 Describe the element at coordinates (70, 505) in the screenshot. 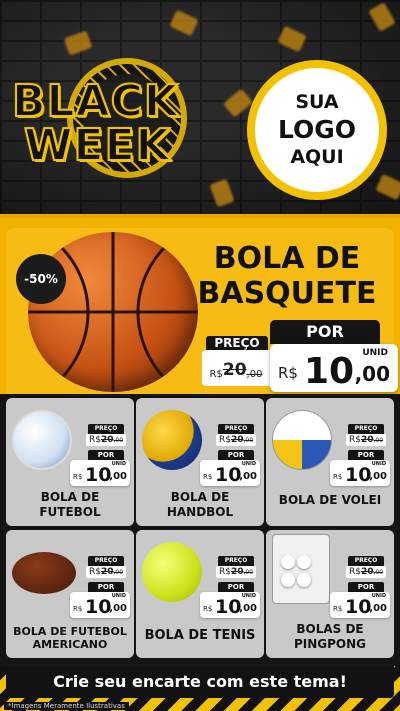

I see `product-name: BOLA DE FUTEBOL` at that location.